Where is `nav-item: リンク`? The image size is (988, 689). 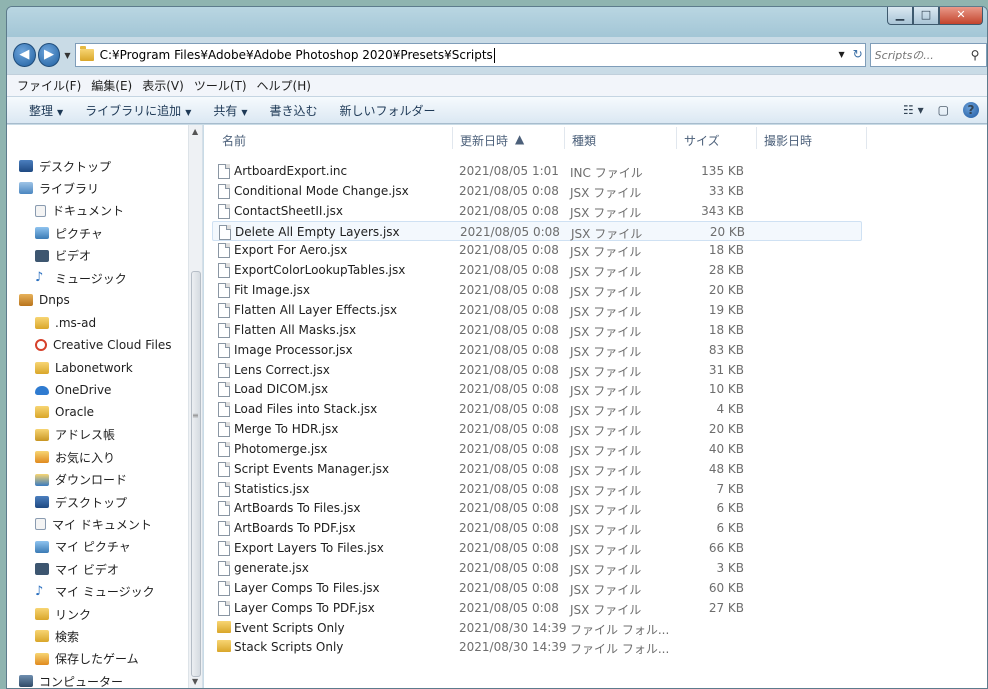 nav-item: リンク is located at coordinates (63, 614).